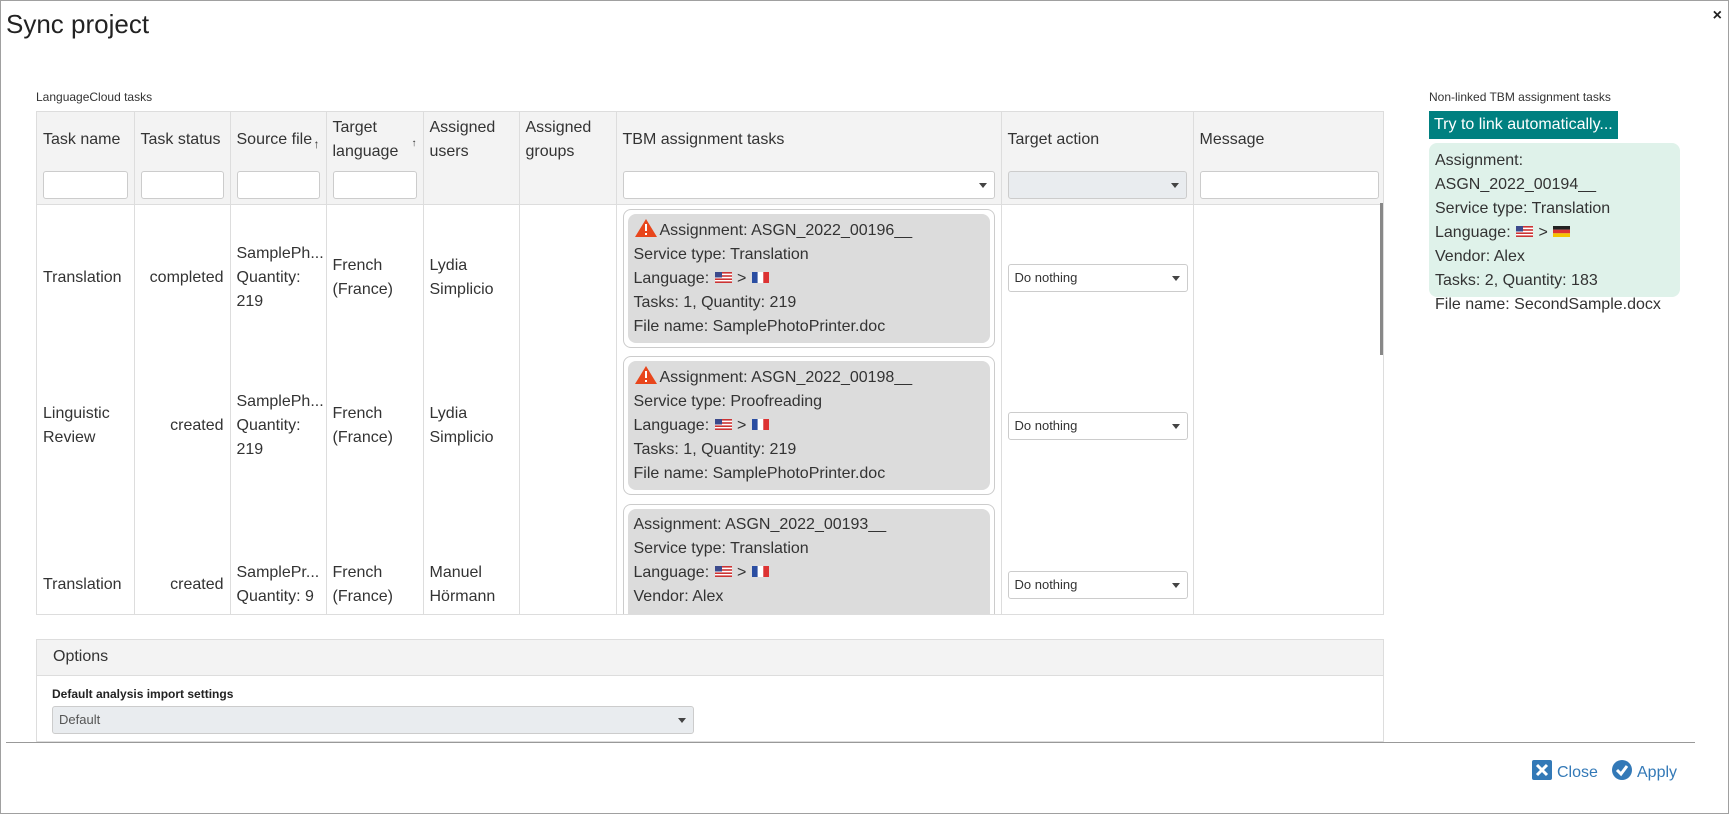 The height and width of the screenshot is (814, 1729). What do you see at coordinates (568, 186) in the screenshot?
I see `filter-cell-empty` at bounding box center [568, 186].